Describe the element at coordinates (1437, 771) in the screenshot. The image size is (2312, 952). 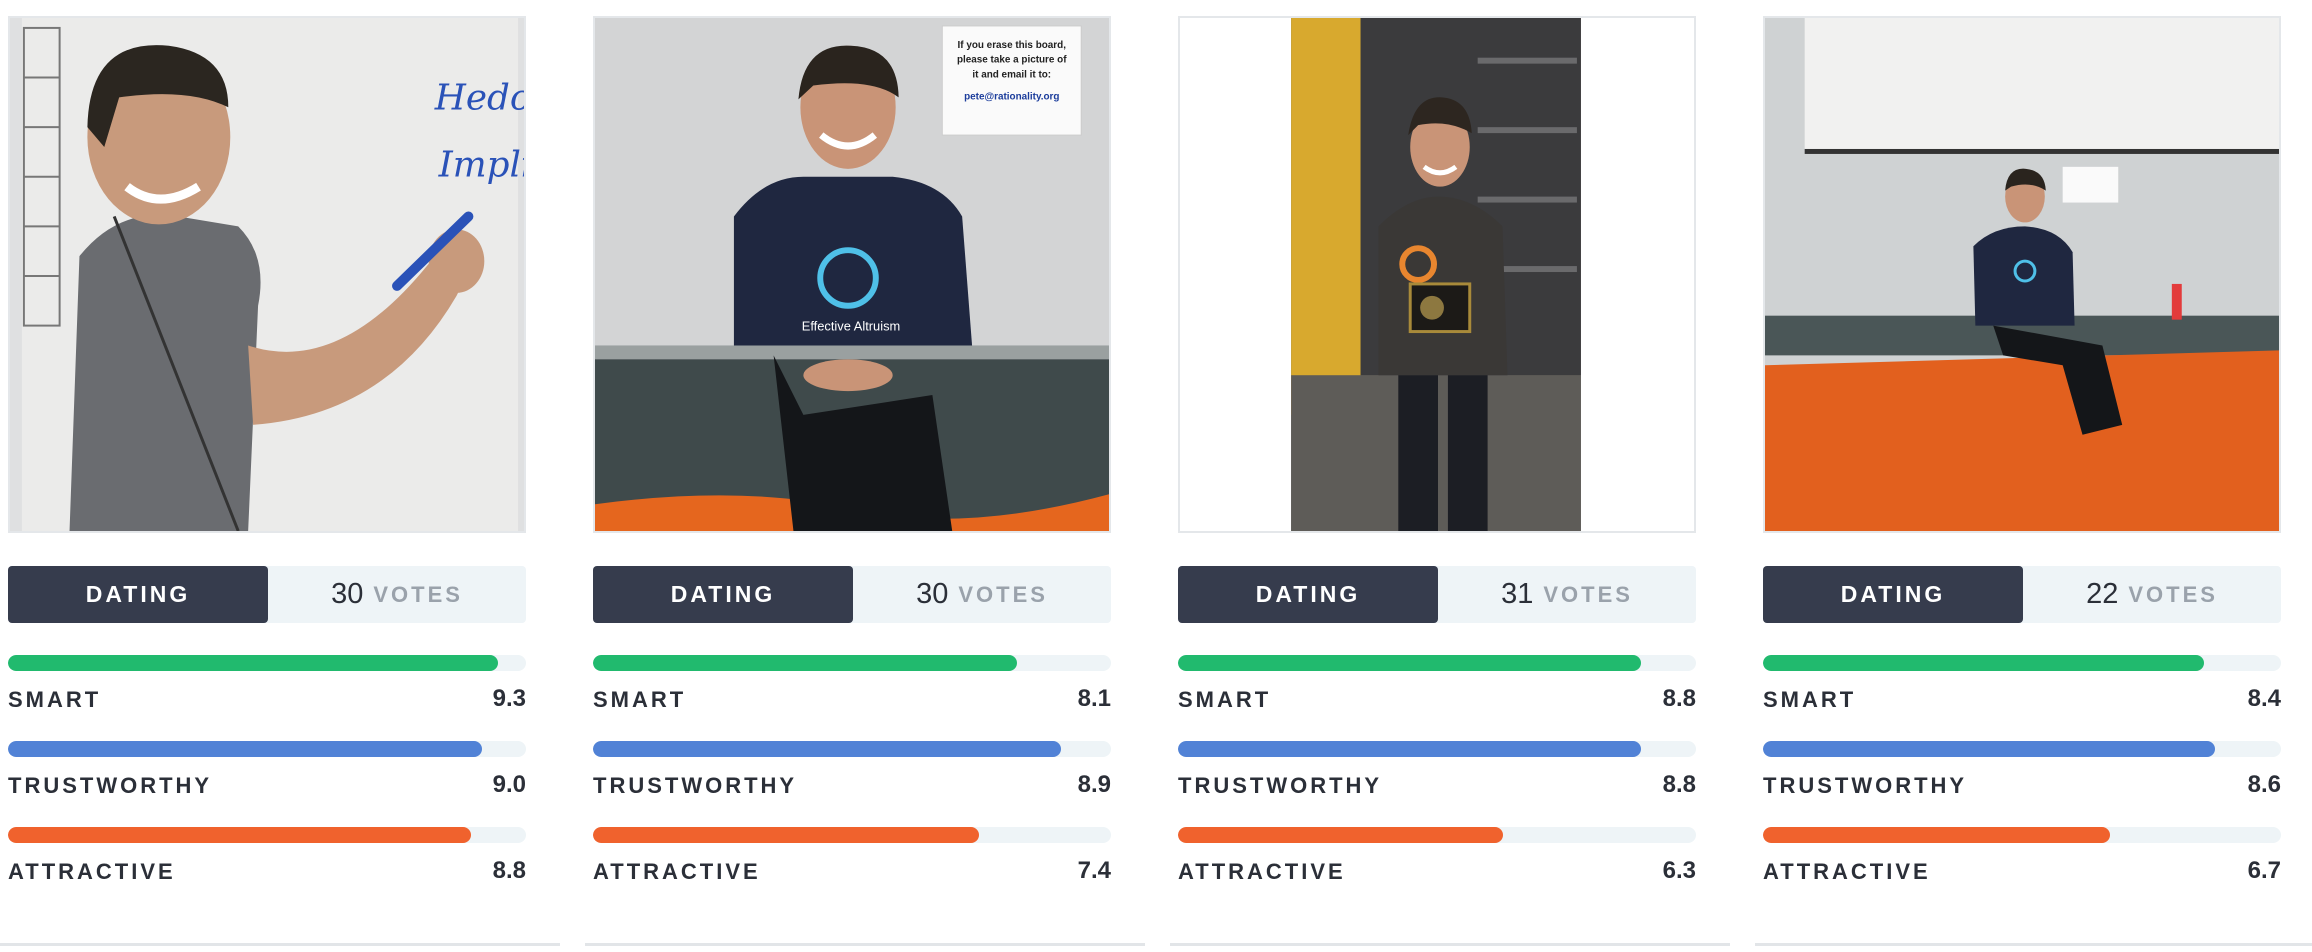
I see `metric-trustworthy: TRUSTWORTHY 8.8` at that location.